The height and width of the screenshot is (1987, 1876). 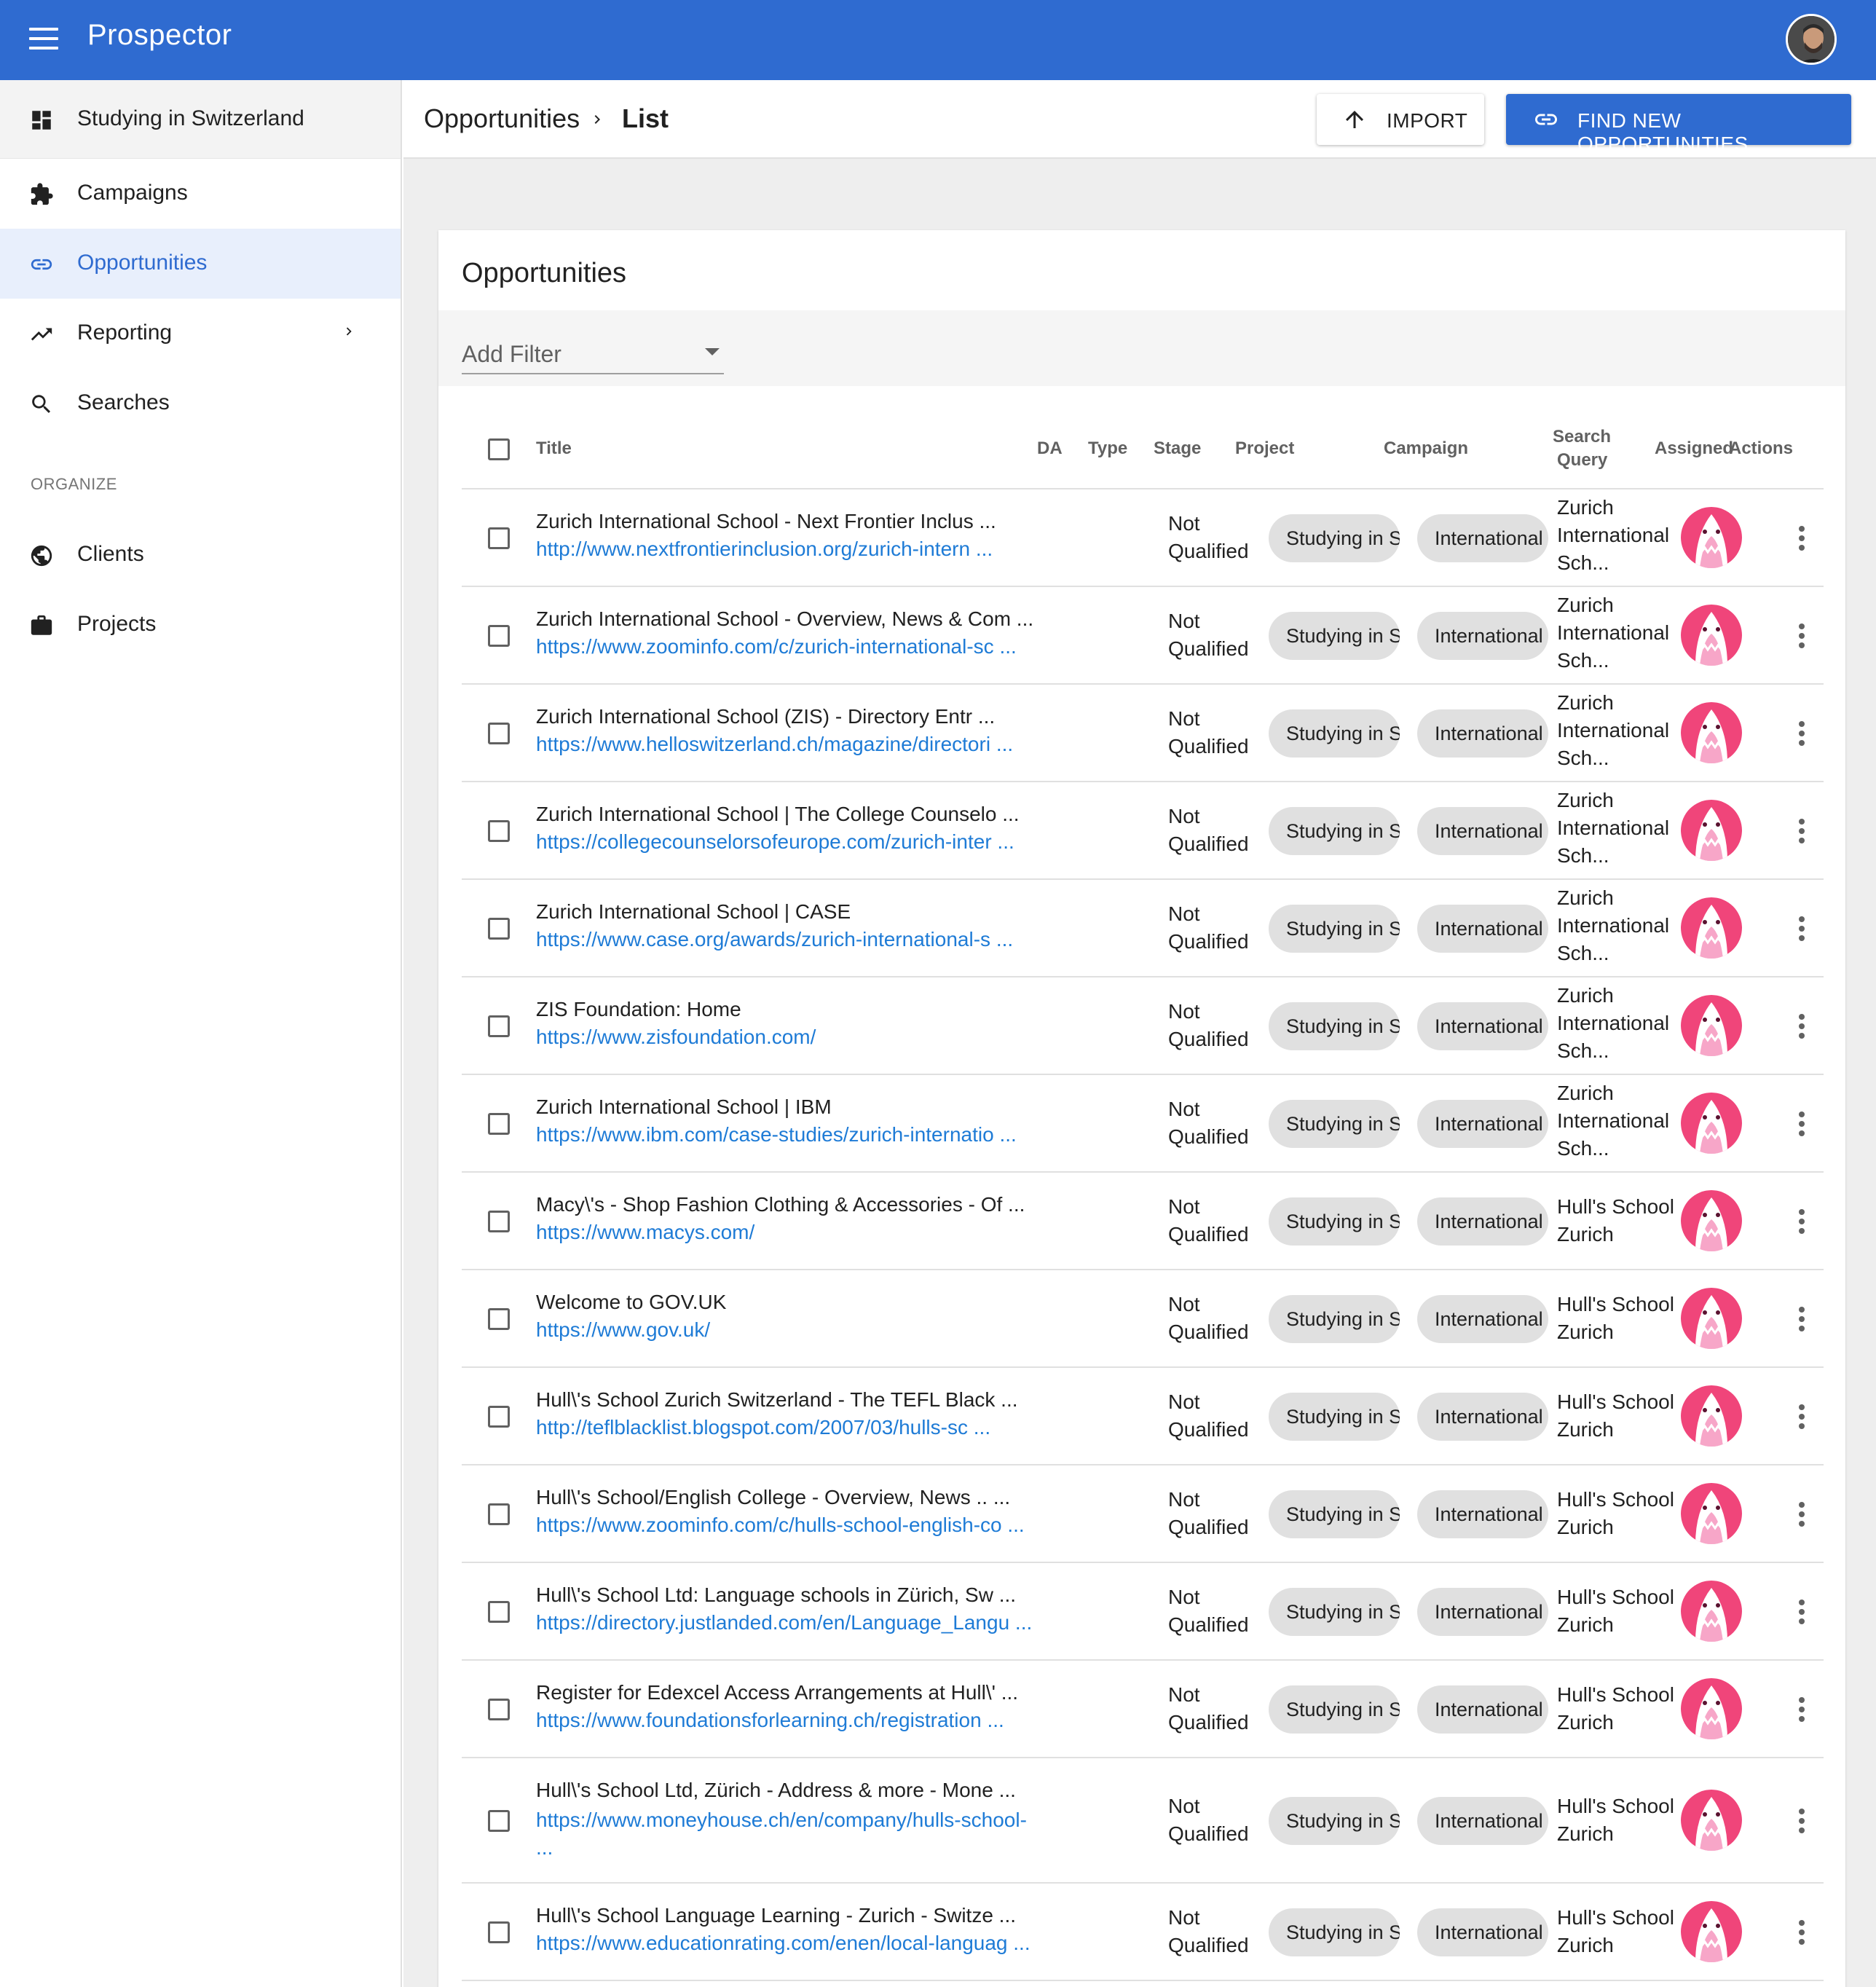 What do you see at coordinates (593, 356) in the screenshot?
I see `add-filter-select: Add Filter` at bounding box center [593, 356].